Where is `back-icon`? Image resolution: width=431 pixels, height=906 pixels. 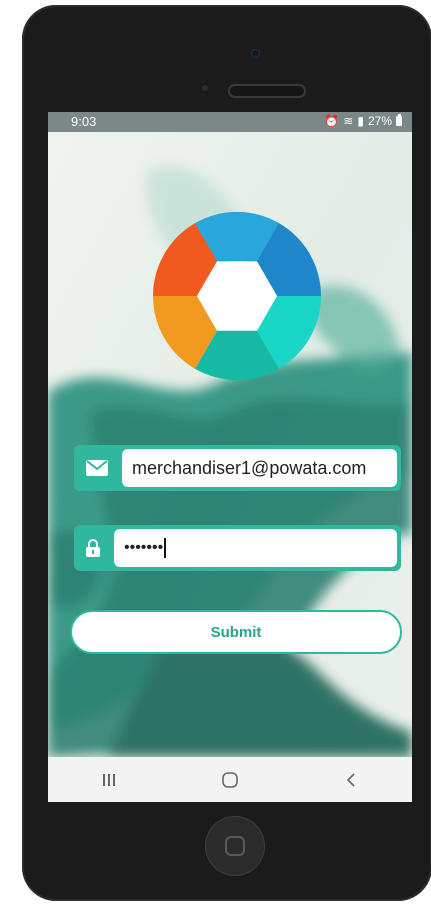 back-icon is located at coordinates (351, 780).